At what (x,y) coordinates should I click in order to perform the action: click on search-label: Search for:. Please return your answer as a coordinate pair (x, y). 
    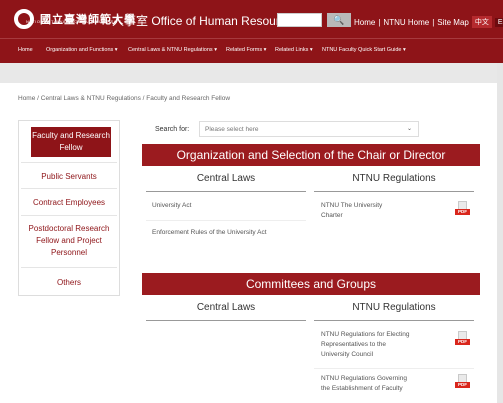
    Looking at the image, I should click on (172, 129).